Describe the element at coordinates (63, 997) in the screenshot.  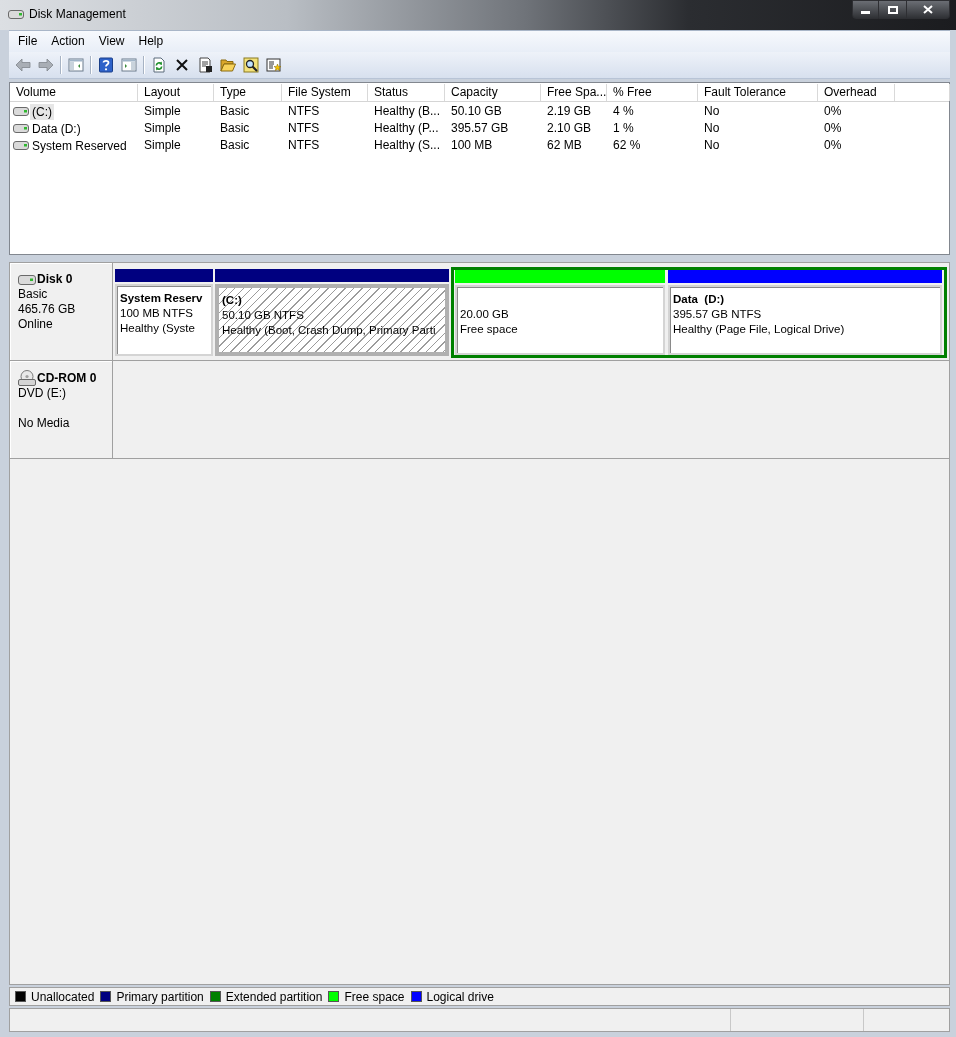
I see `legend-label: Unallocated` at that location.